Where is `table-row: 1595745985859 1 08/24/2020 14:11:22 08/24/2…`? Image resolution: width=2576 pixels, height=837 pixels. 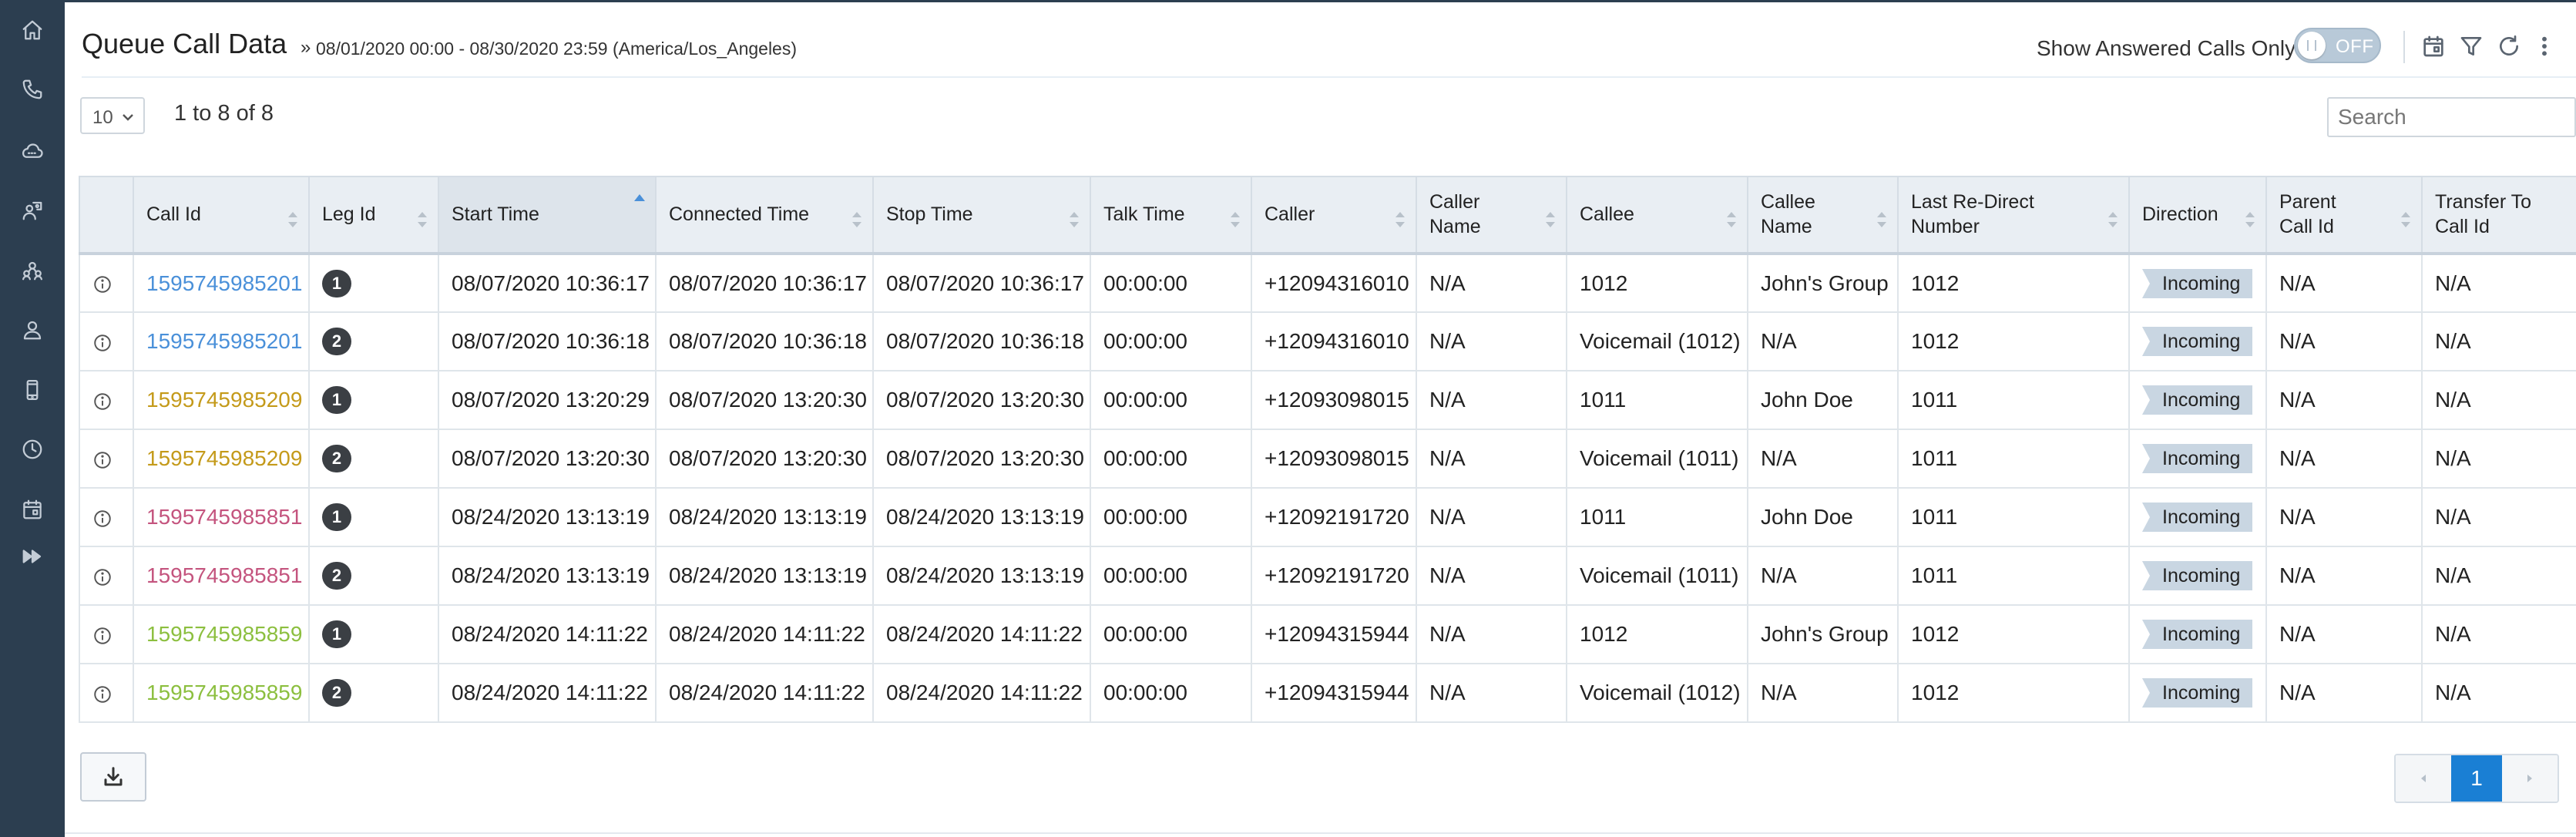 table-row: 1595745985859 1 08/24/2020 14:11:22 08/24/2… is located at coordinates (1327, 634).